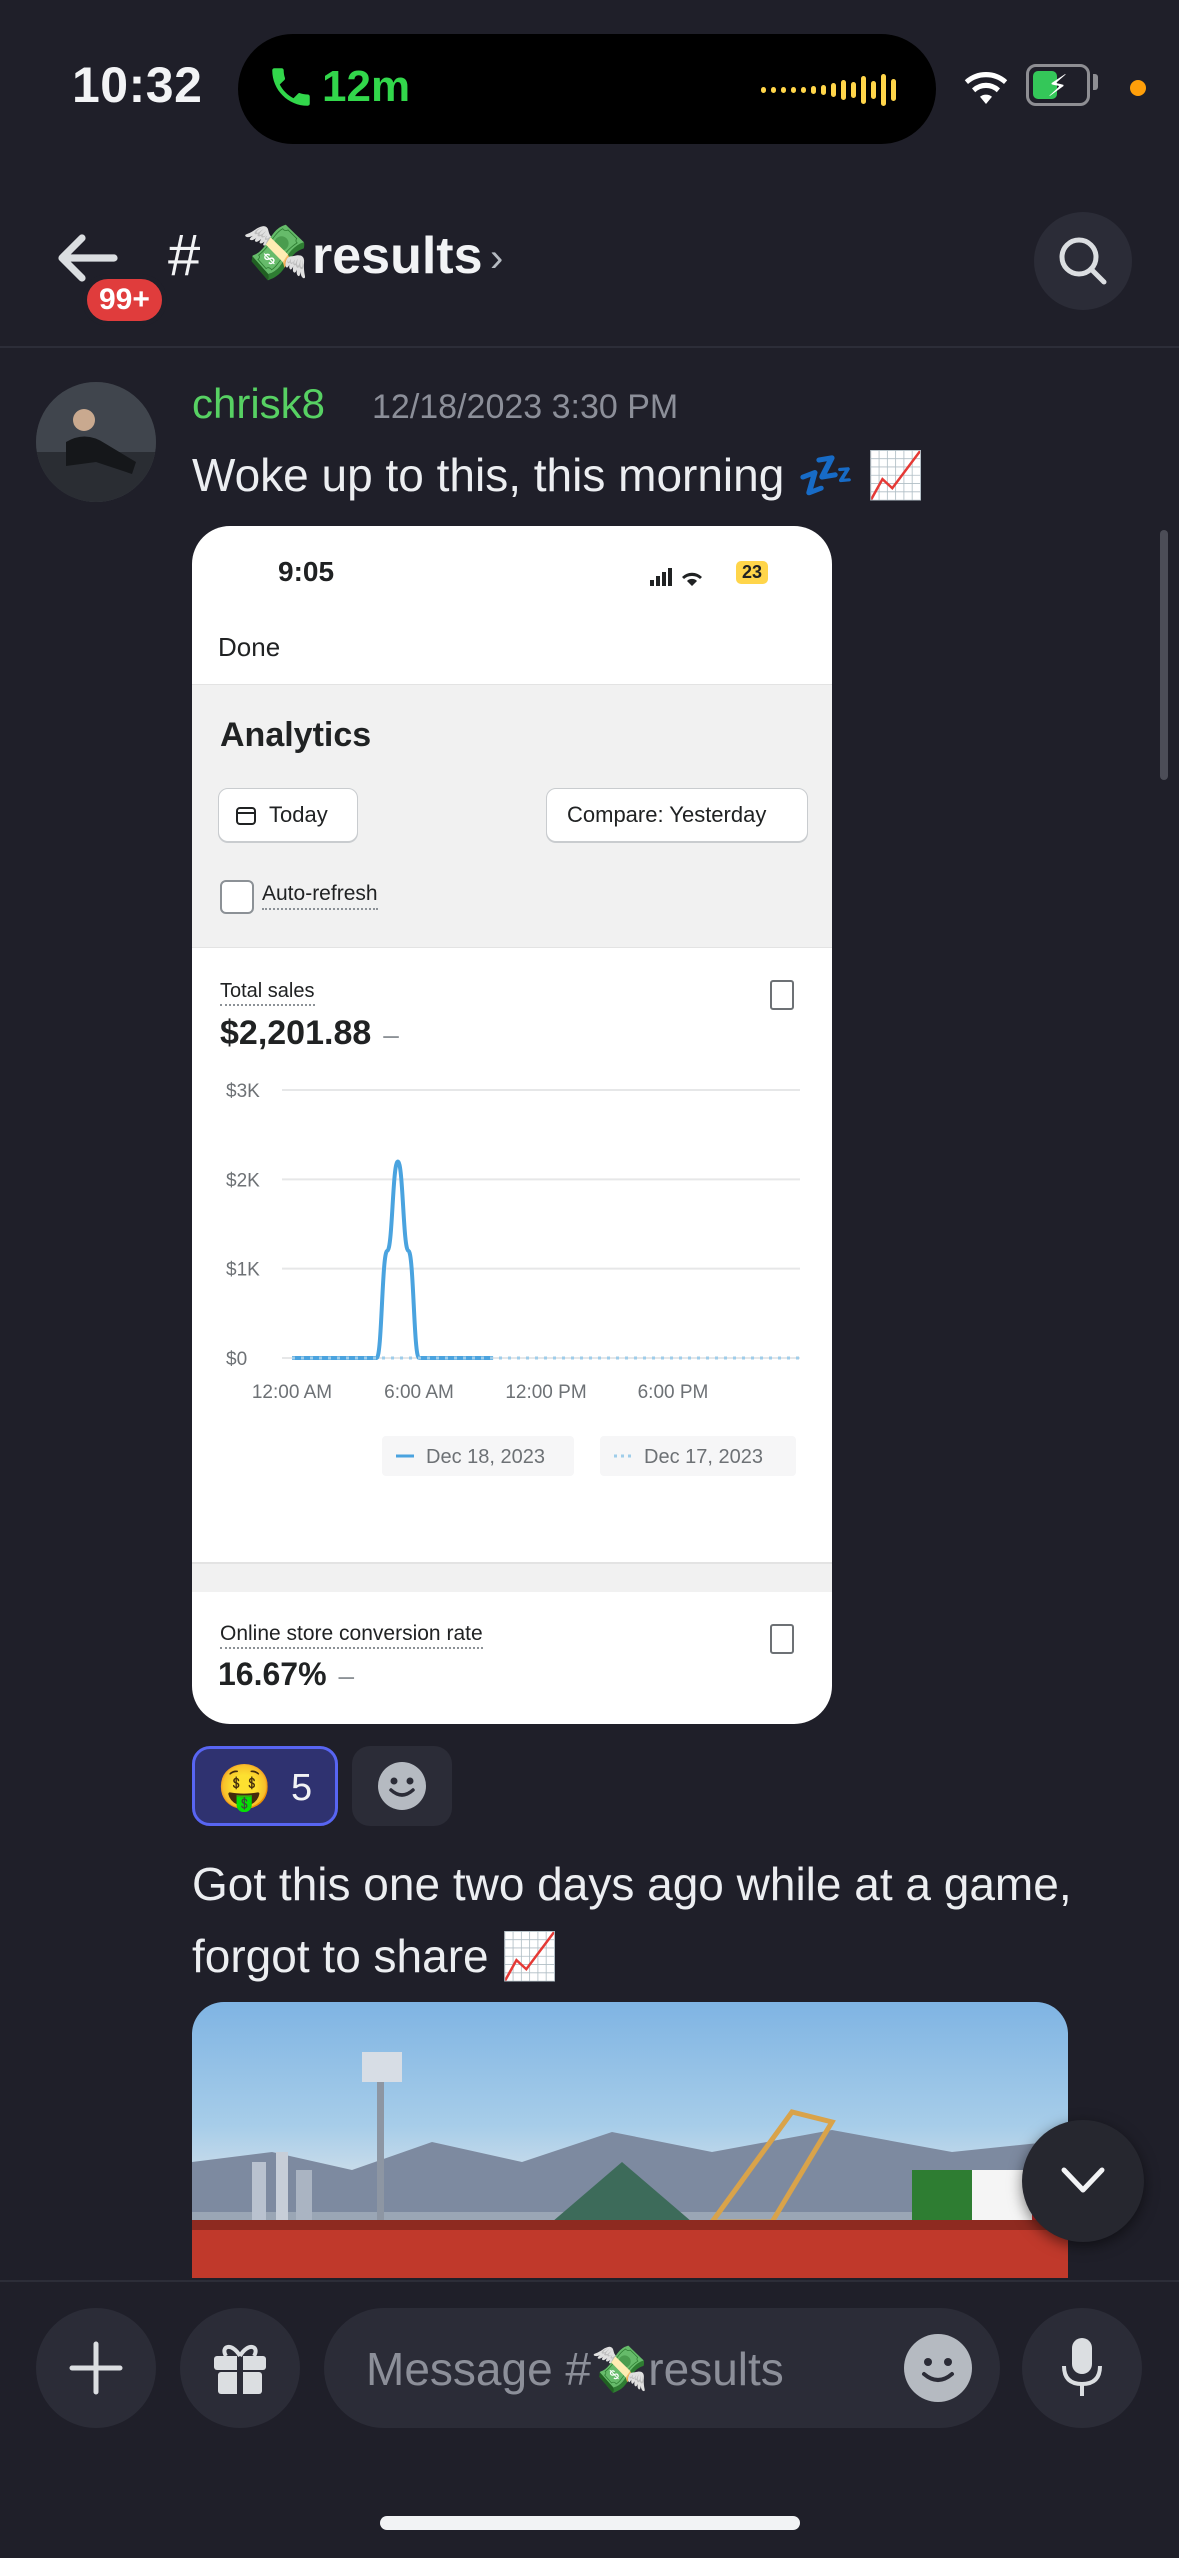  I want to click on x-tick-label: 12:00 AM, so click(292, 1392).